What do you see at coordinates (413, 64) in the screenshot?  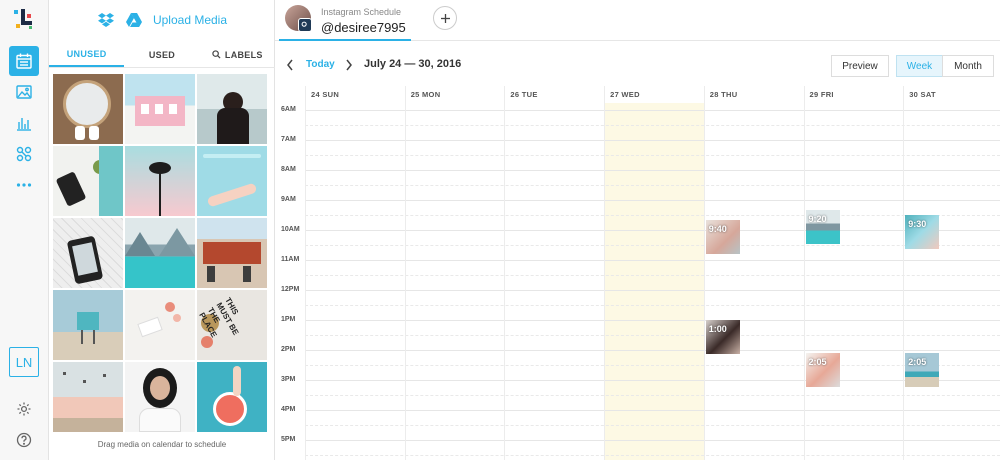 I see `date-range-label: July 24 — 30, 2016` at bounding box center [413, 64].